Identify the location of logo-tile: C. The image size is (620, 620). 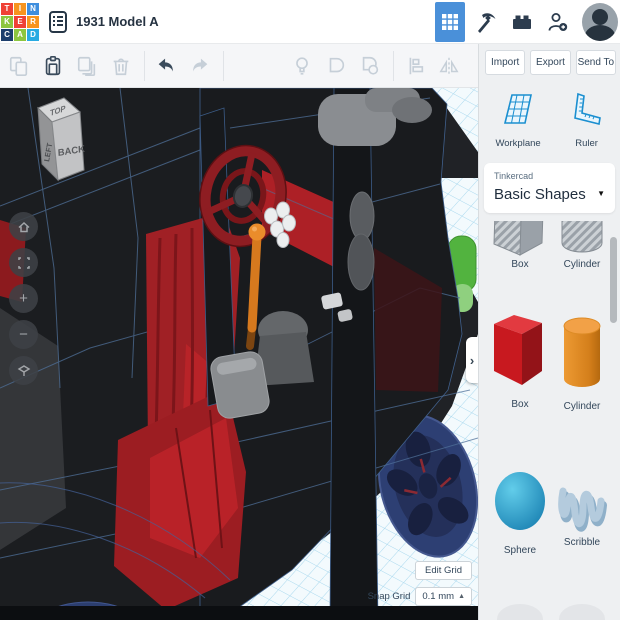
(7, 34).